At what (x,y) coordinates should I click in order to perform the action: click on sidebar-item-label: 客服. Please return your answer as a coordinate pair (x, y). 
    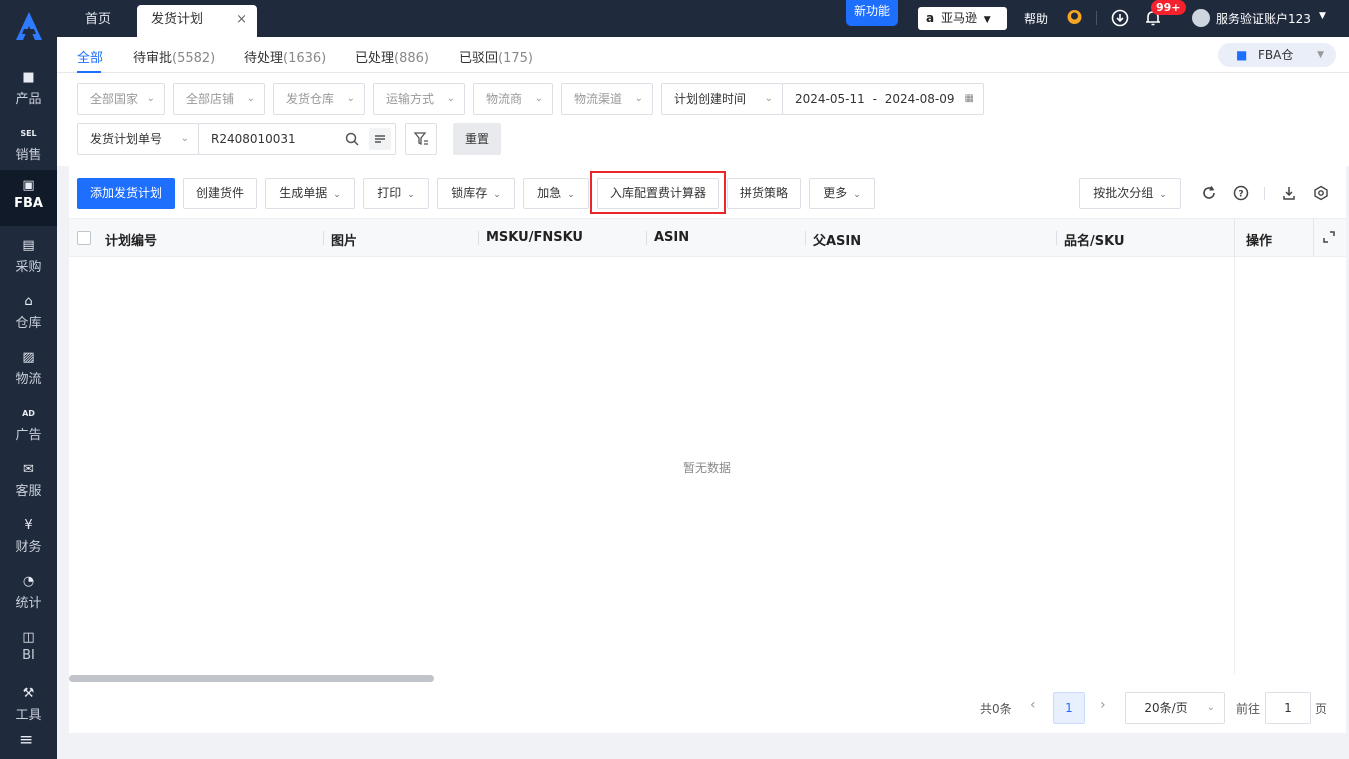
    Looking at the image, I should click on (28, 491).